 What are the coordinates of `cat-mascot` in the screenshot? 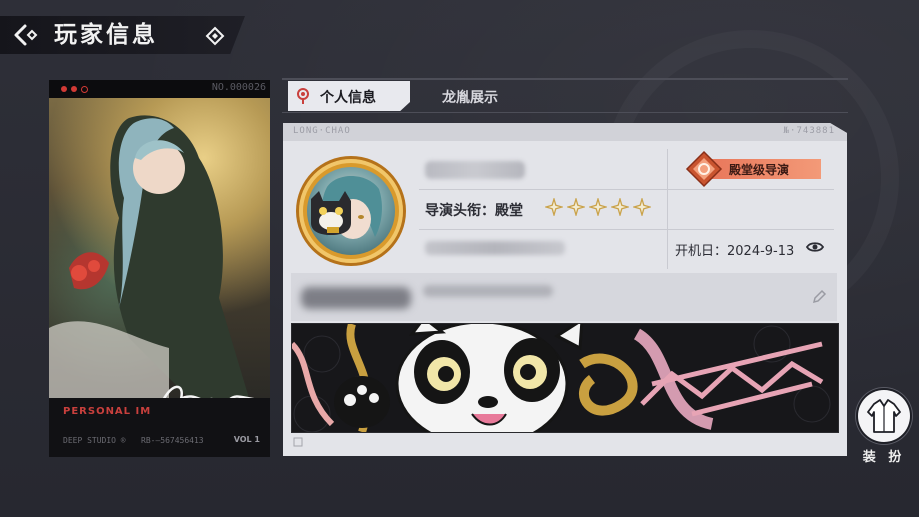 It's located at (331, 213).